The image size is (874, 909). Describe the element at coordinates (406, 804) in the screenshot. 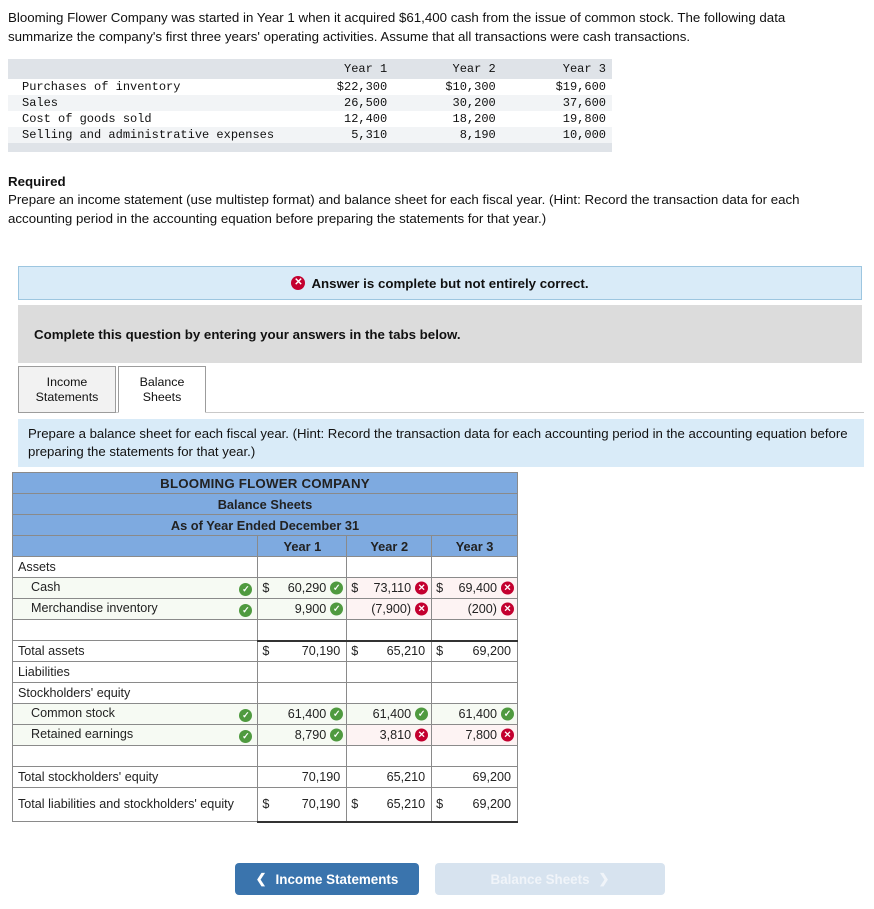

I see `cell-total-le-year2-value: 65,210` at that location.